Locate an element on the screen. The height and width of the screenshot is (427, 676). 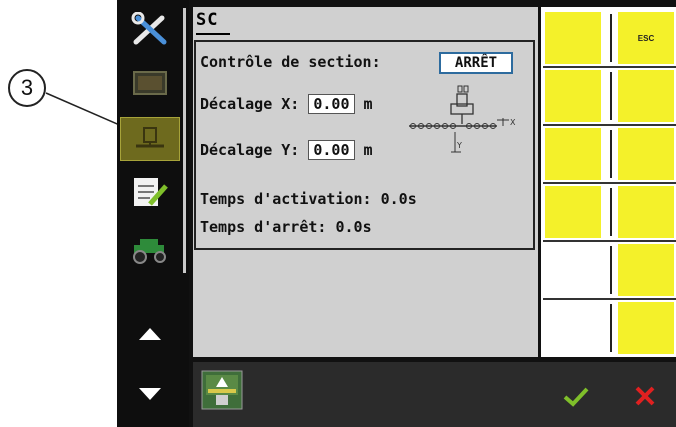
sidebar-item-tractor is located at coordinates (150, 248).